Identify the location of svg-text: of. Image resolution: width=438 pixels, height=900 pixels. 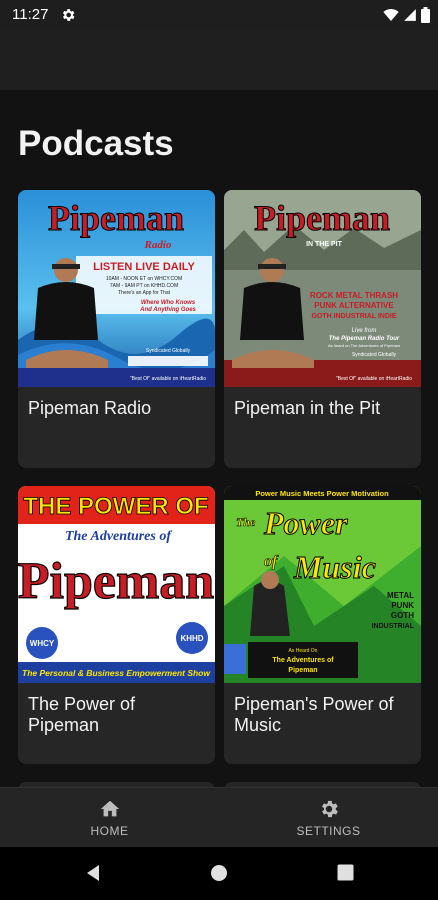
(271, 561).